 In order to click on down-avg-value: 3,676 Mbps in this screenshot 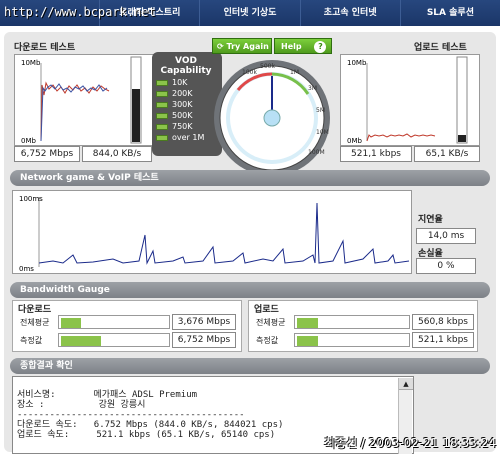, I will do `click(204, 322)`.